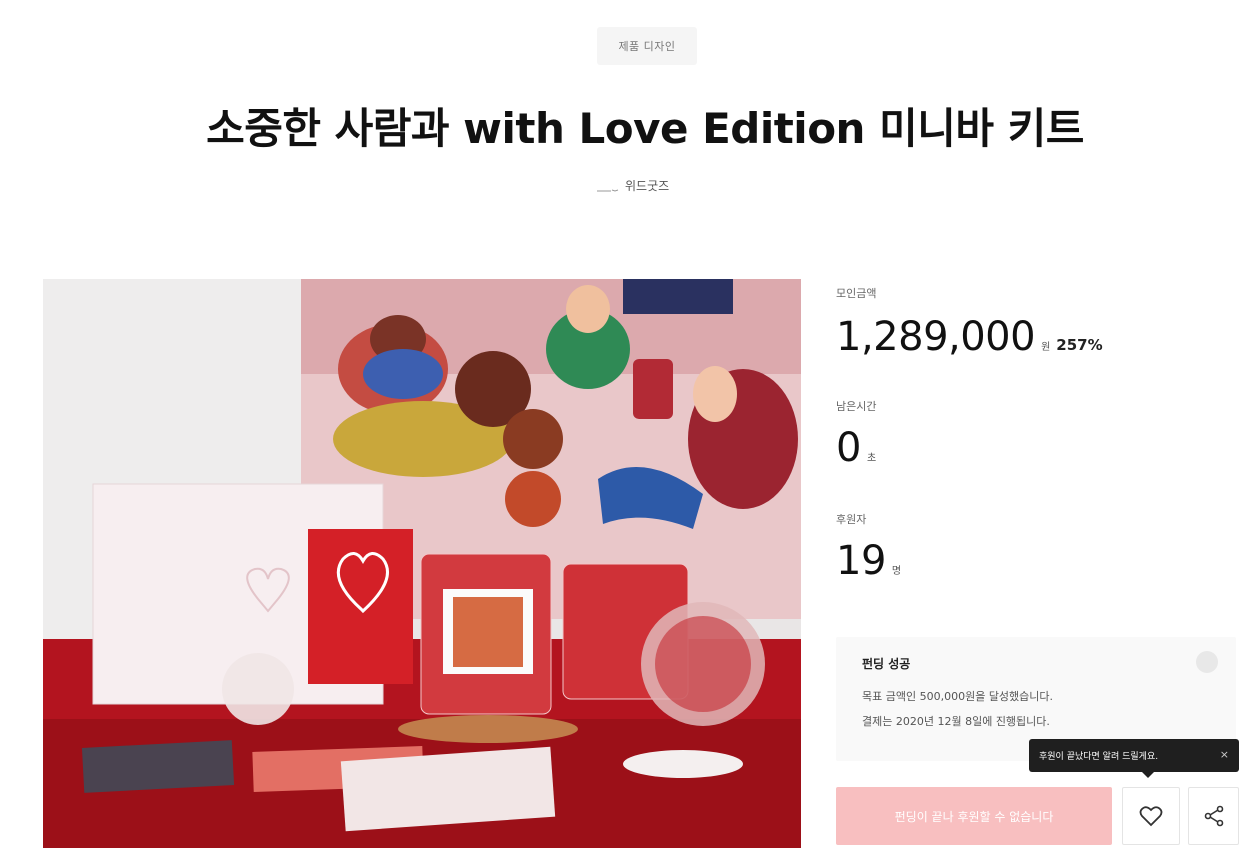 The height and width of the screenshot is (852, 1239). Describe the element at coordinates (861, 561) in the screenshot. I see `backers-number: 19` at that location.